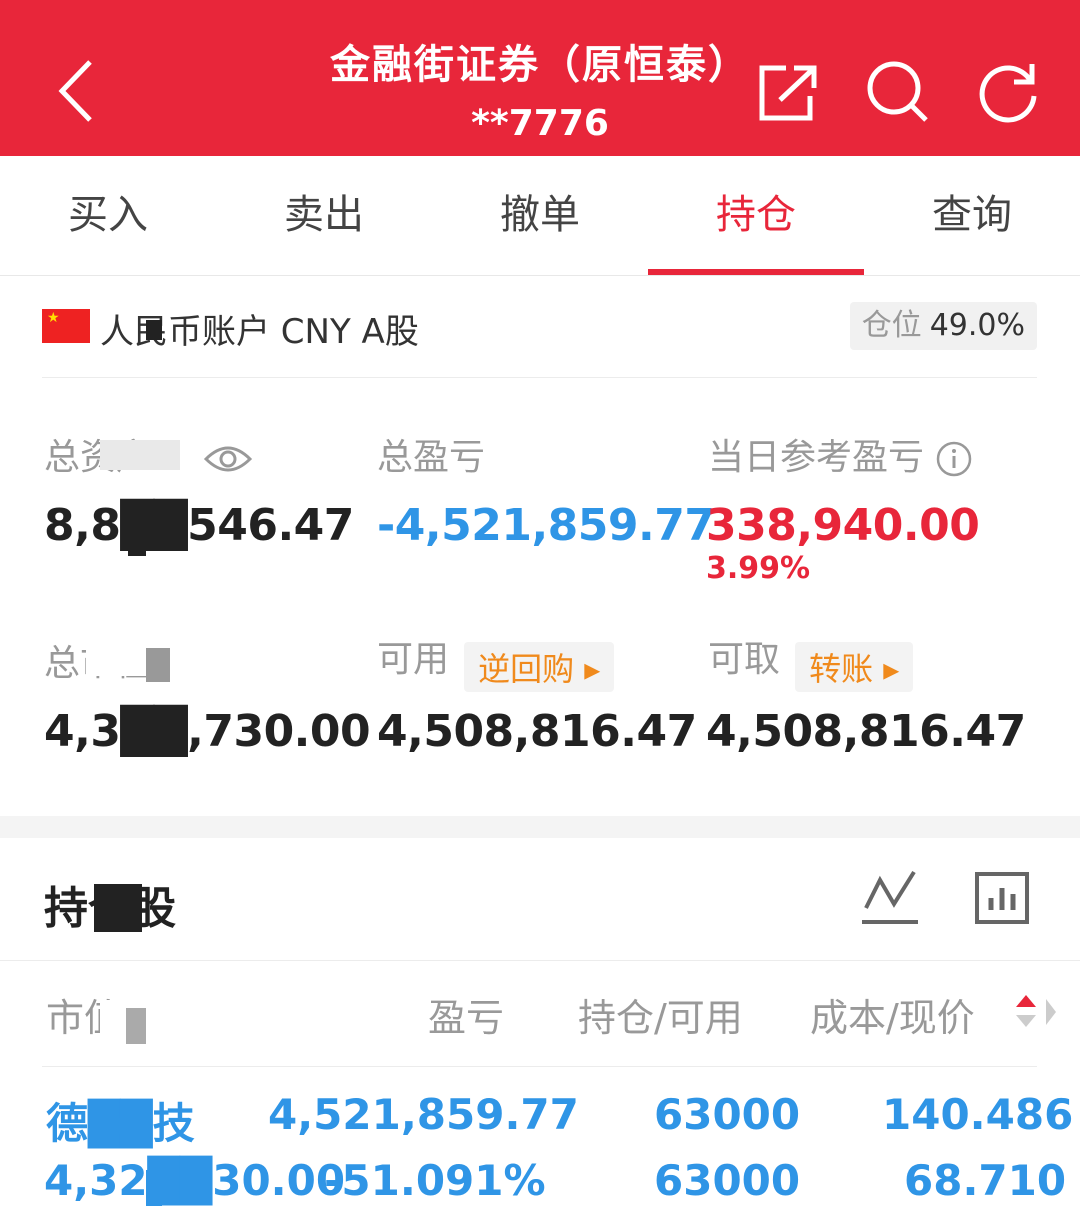 The height and width of the screenshot is (1227, 1080). What do you see at coordinates (756, 215) in the screenshot?
I see `tab-holdings: 持仓` at bounding box center [756, 215].